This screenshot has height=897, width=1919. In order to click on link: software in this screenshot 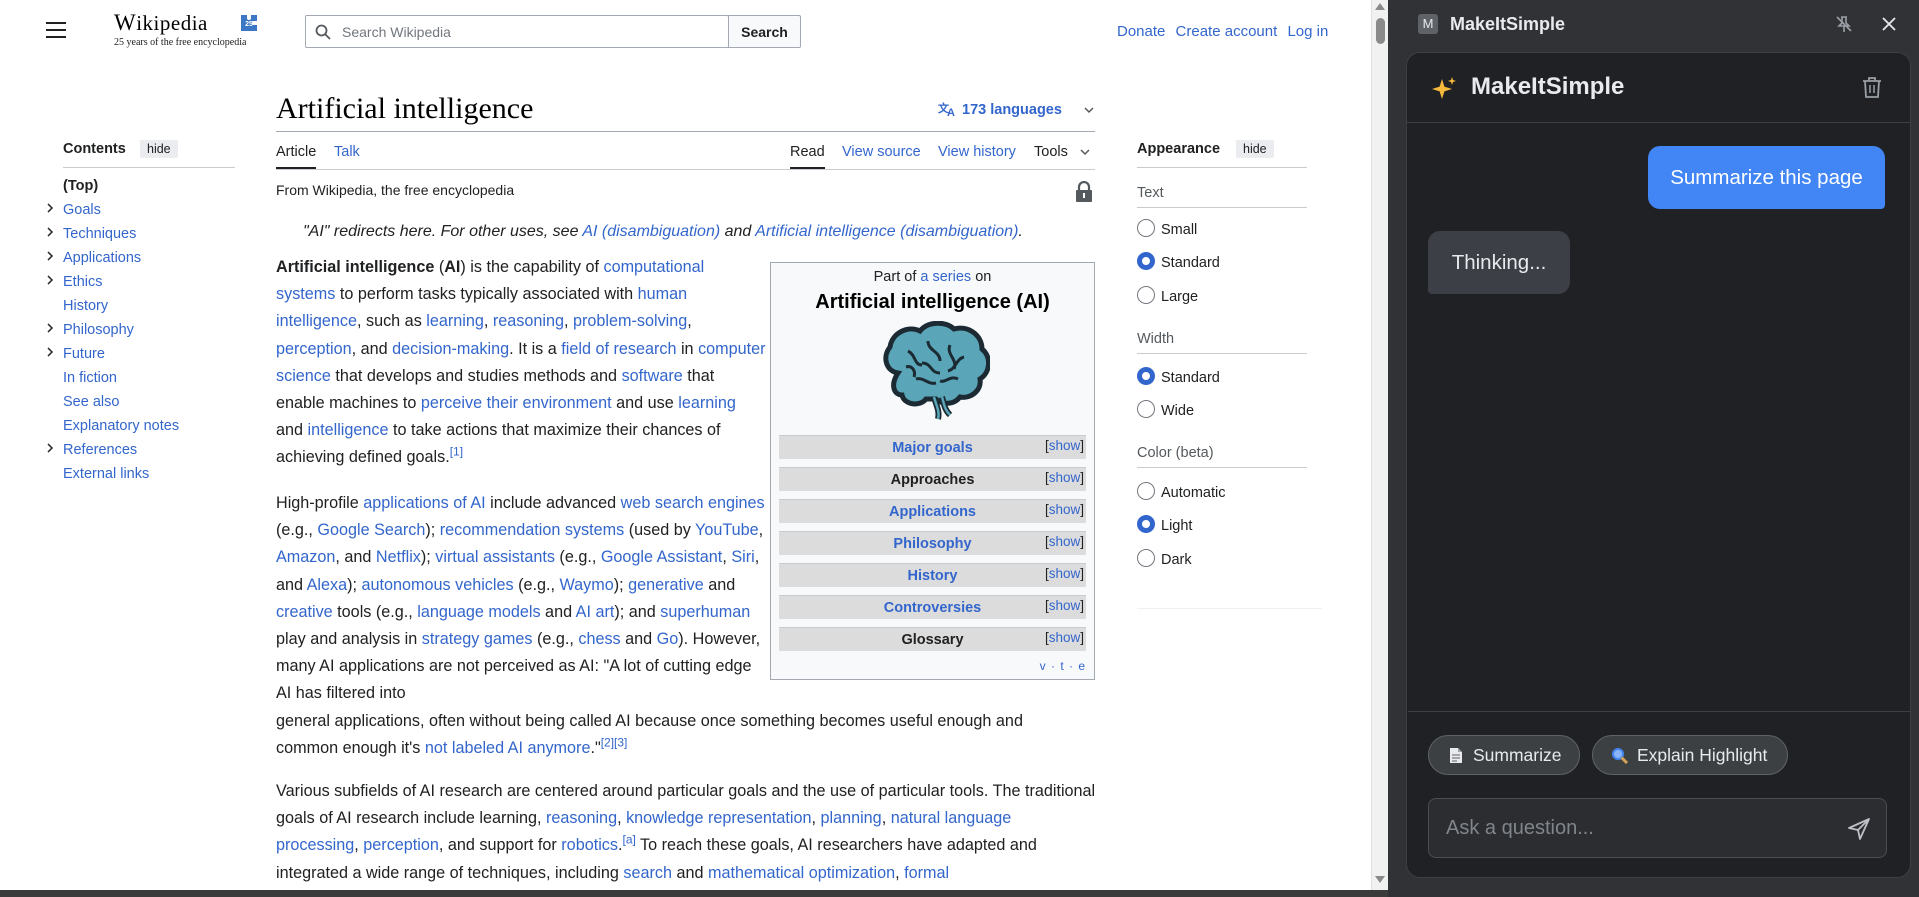, I will do `click(652, 376)`.